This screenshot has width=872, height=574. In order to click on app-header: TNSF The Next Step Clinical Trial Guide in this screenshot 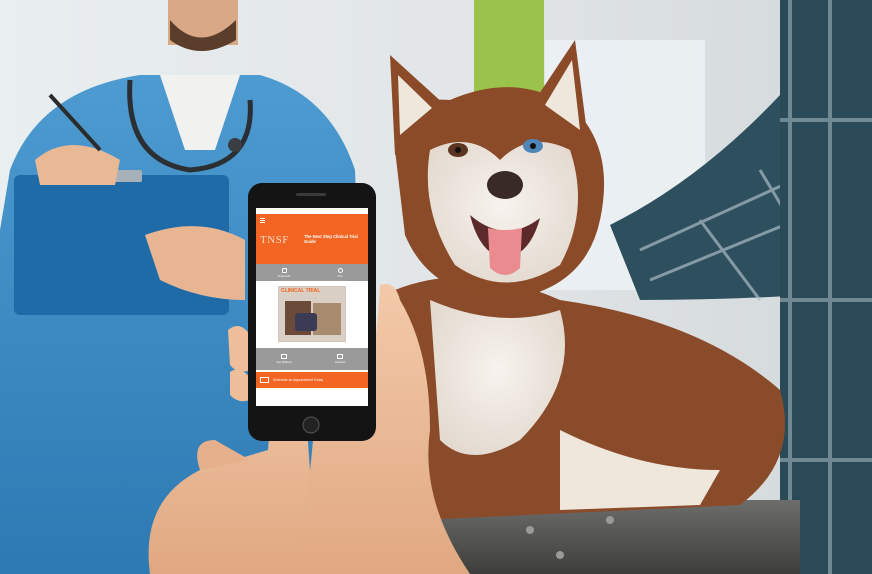, I will do `click(312, 239)`.